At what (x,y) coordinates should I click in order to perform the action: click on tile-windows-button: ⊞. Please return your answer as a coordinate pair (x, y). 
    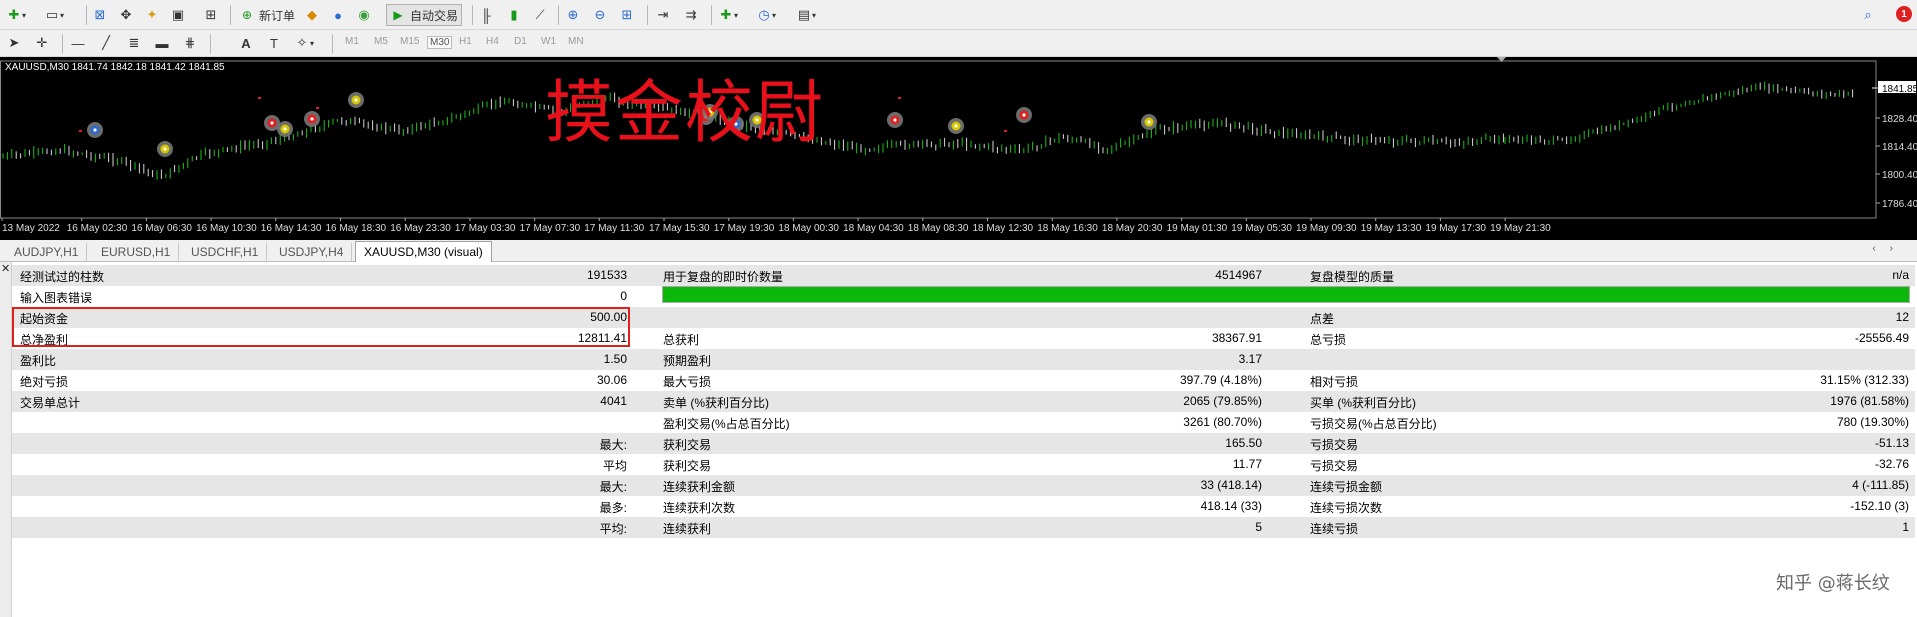
    Looking at the image, I should click on (627, 15).